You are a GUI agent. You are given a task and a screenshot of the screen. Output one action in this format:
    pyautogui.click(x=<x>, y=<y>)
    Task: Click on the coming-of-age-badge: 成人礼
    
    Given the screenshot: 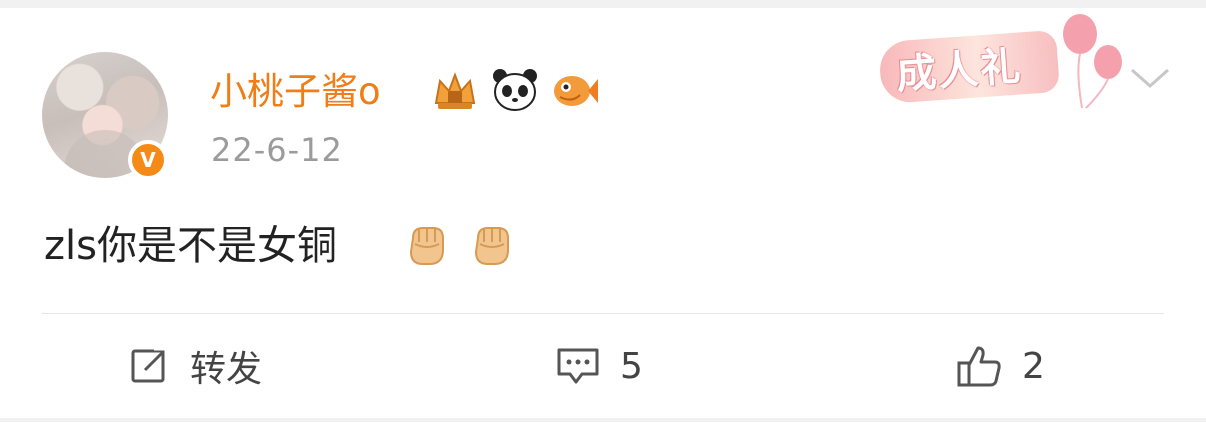 What is the action you would take?
    pyautogui.click(x=1004, y=62)
    